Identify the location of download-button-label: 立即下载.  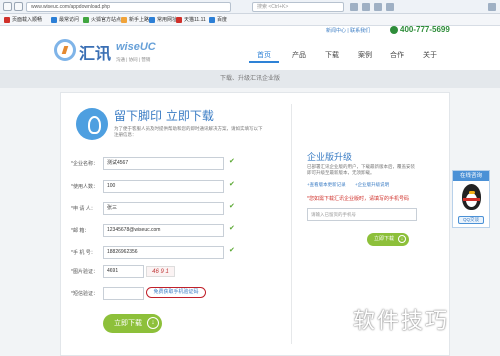
(128, 323).